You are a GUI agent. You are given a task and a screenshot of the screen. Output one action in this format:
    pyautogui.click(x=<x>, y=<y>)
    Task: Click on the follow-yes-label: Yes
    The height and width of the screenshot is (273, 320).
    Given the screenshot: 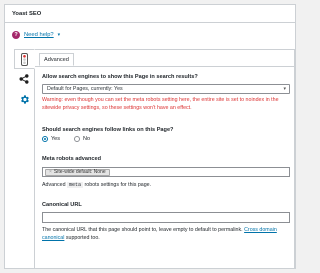 What is the action you would take?
    pyautogui.click(x=55, y=139)
    